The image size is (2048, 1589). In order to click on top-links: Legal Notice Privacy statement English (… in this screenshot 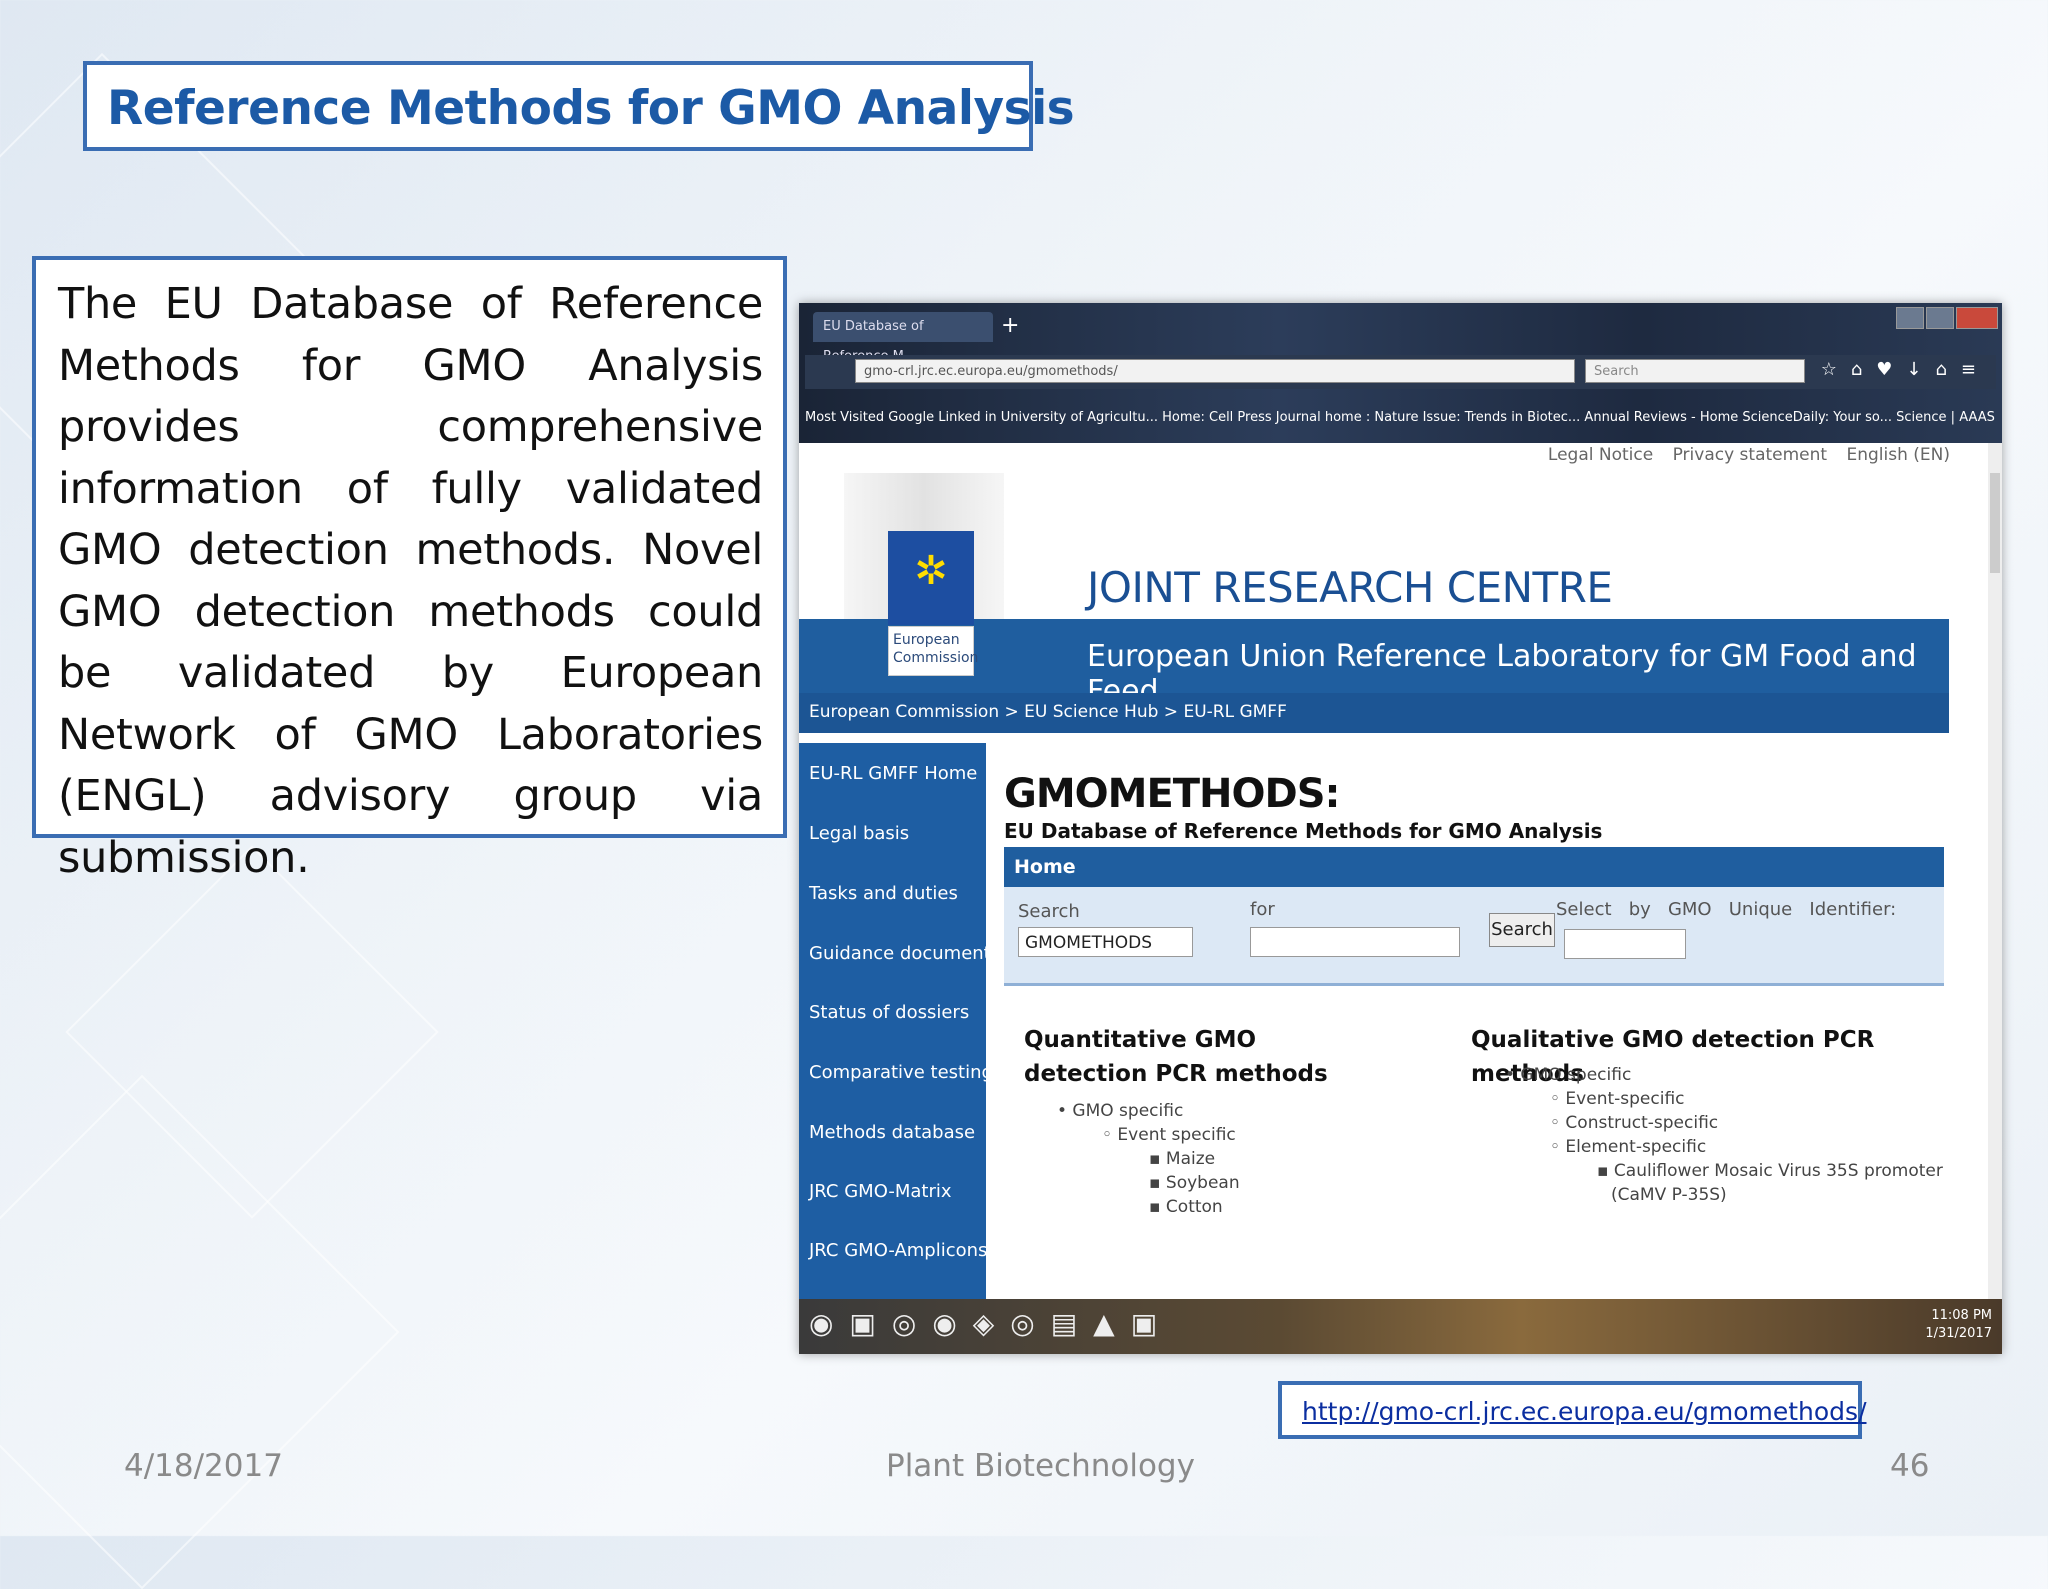, I will do `click(1742, 455)`.